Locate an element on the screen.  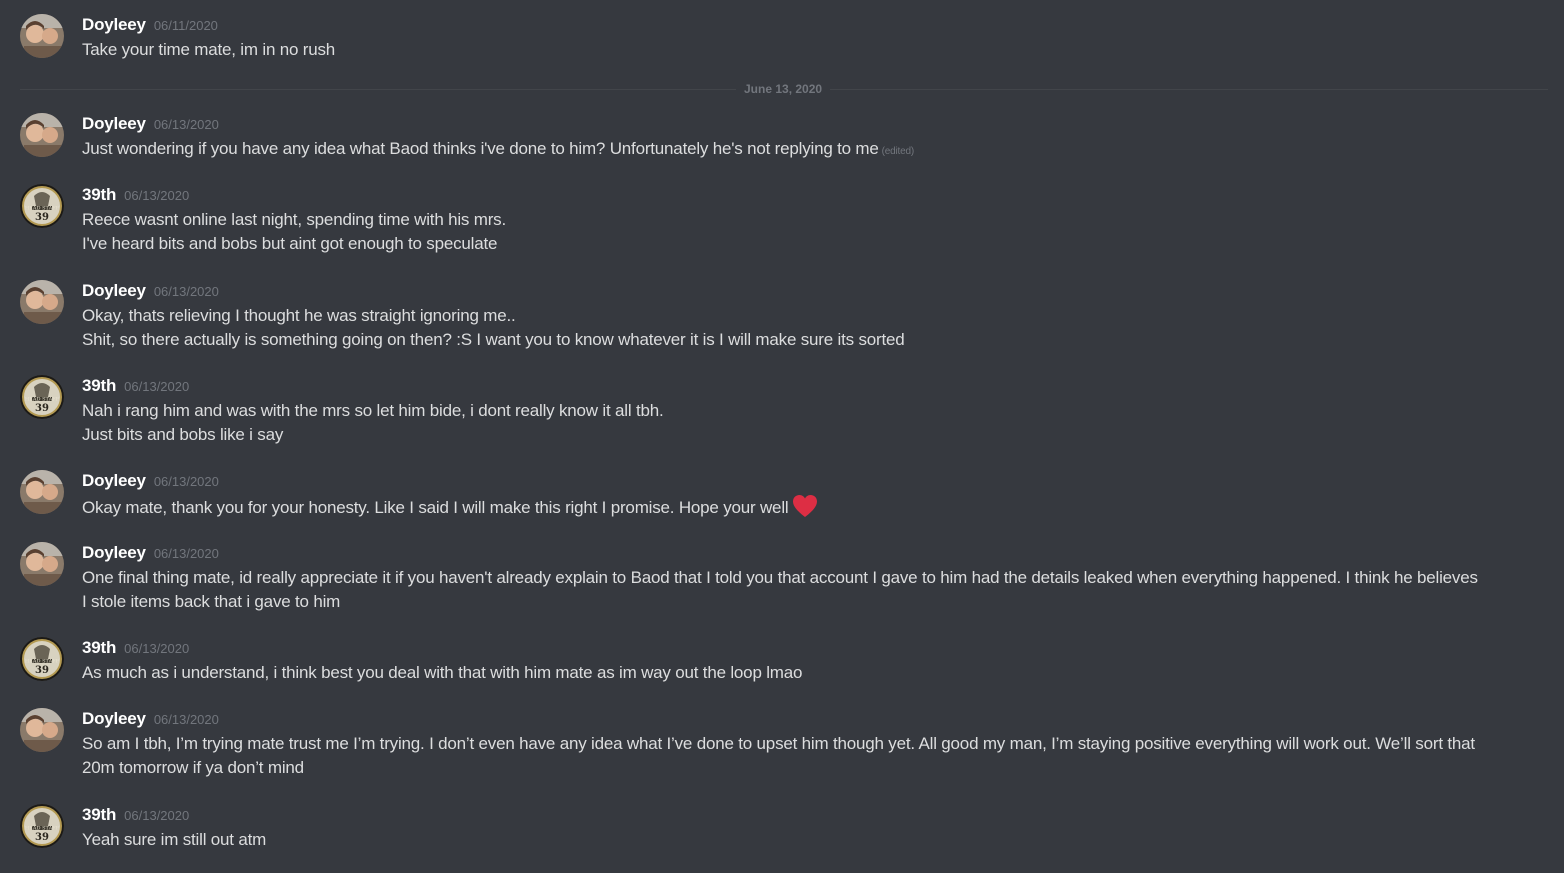
message-line: Just bits and bobs like i say is located at coordinates (183, 434).